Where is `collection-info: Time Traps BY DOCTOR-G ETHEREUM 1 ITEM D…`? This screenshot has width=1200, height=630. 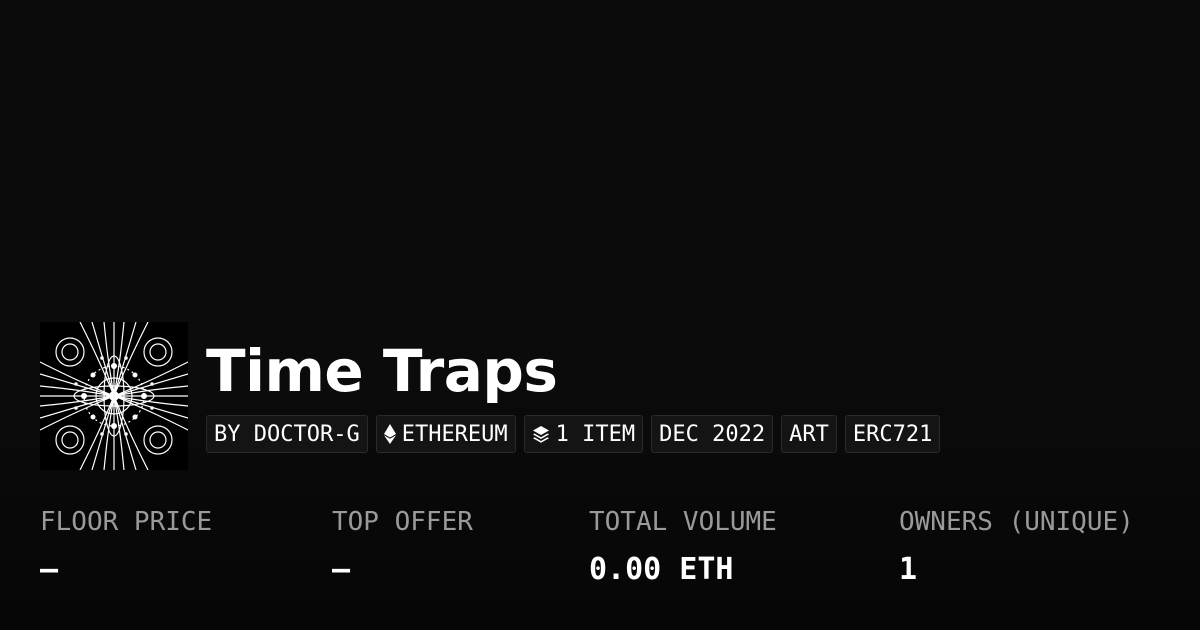 collection-info: Time Traps BY DOCTOR-G ETHEREUM 1 ITEM D… is located at coordinates (573, 387).